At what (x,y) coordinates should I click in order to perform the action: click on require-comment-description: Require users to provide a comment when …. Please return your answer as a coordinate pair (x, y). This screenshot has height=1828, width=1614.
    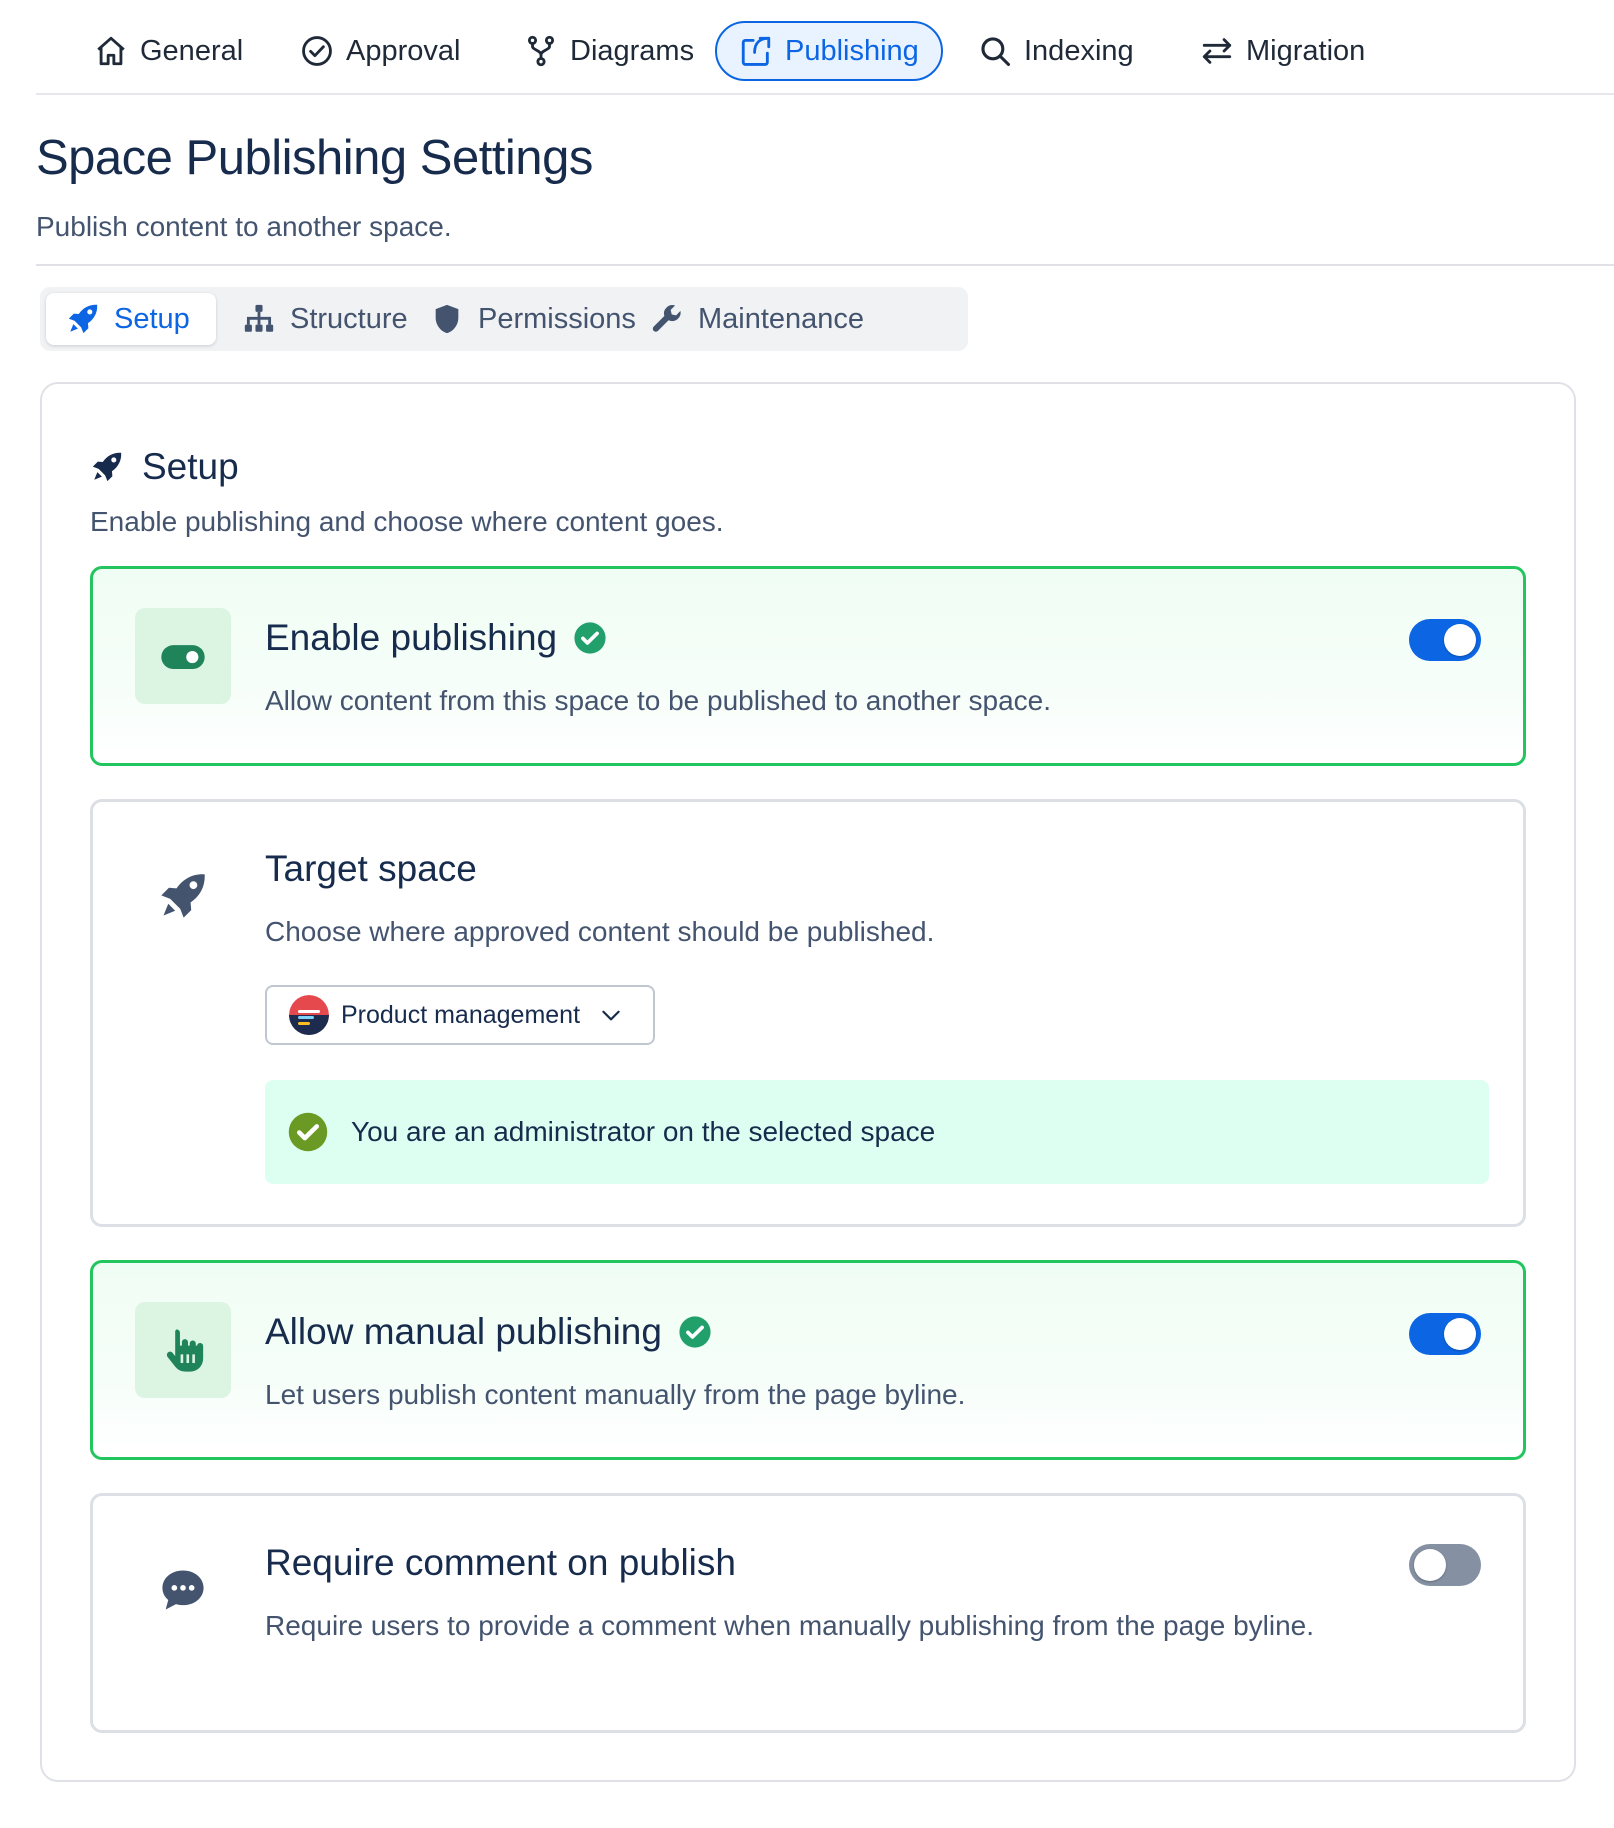
    Looking at the image, I should click on (790, 1625).